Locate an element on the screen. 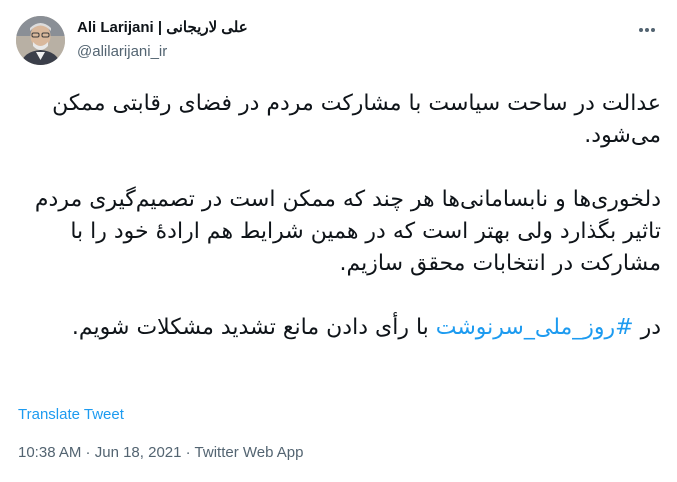 Image resolution: width=677 pixels, height=482 pixels. tweet-time-link: 10:38 AM is located at coordinates (49, 452).